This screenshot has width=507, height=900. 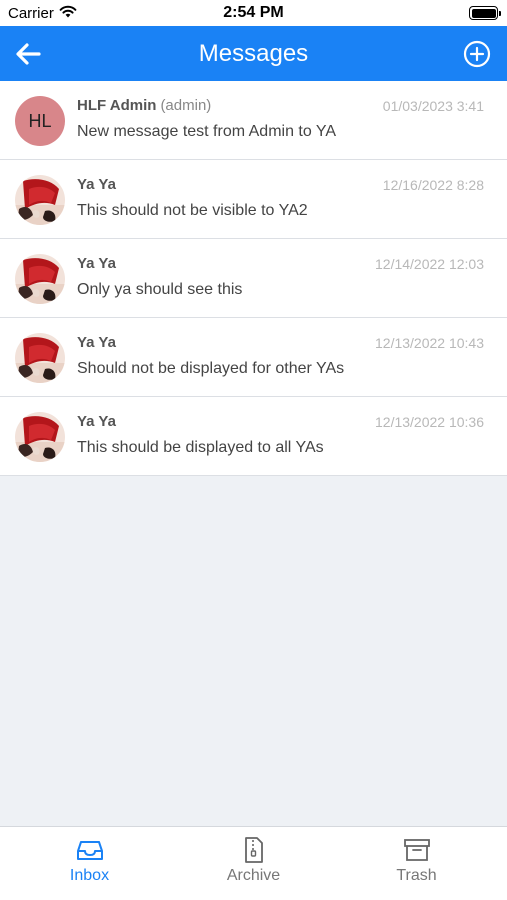 I want to click on tab-bar: Inbox Archive Trash, so click(x=253, y=863).